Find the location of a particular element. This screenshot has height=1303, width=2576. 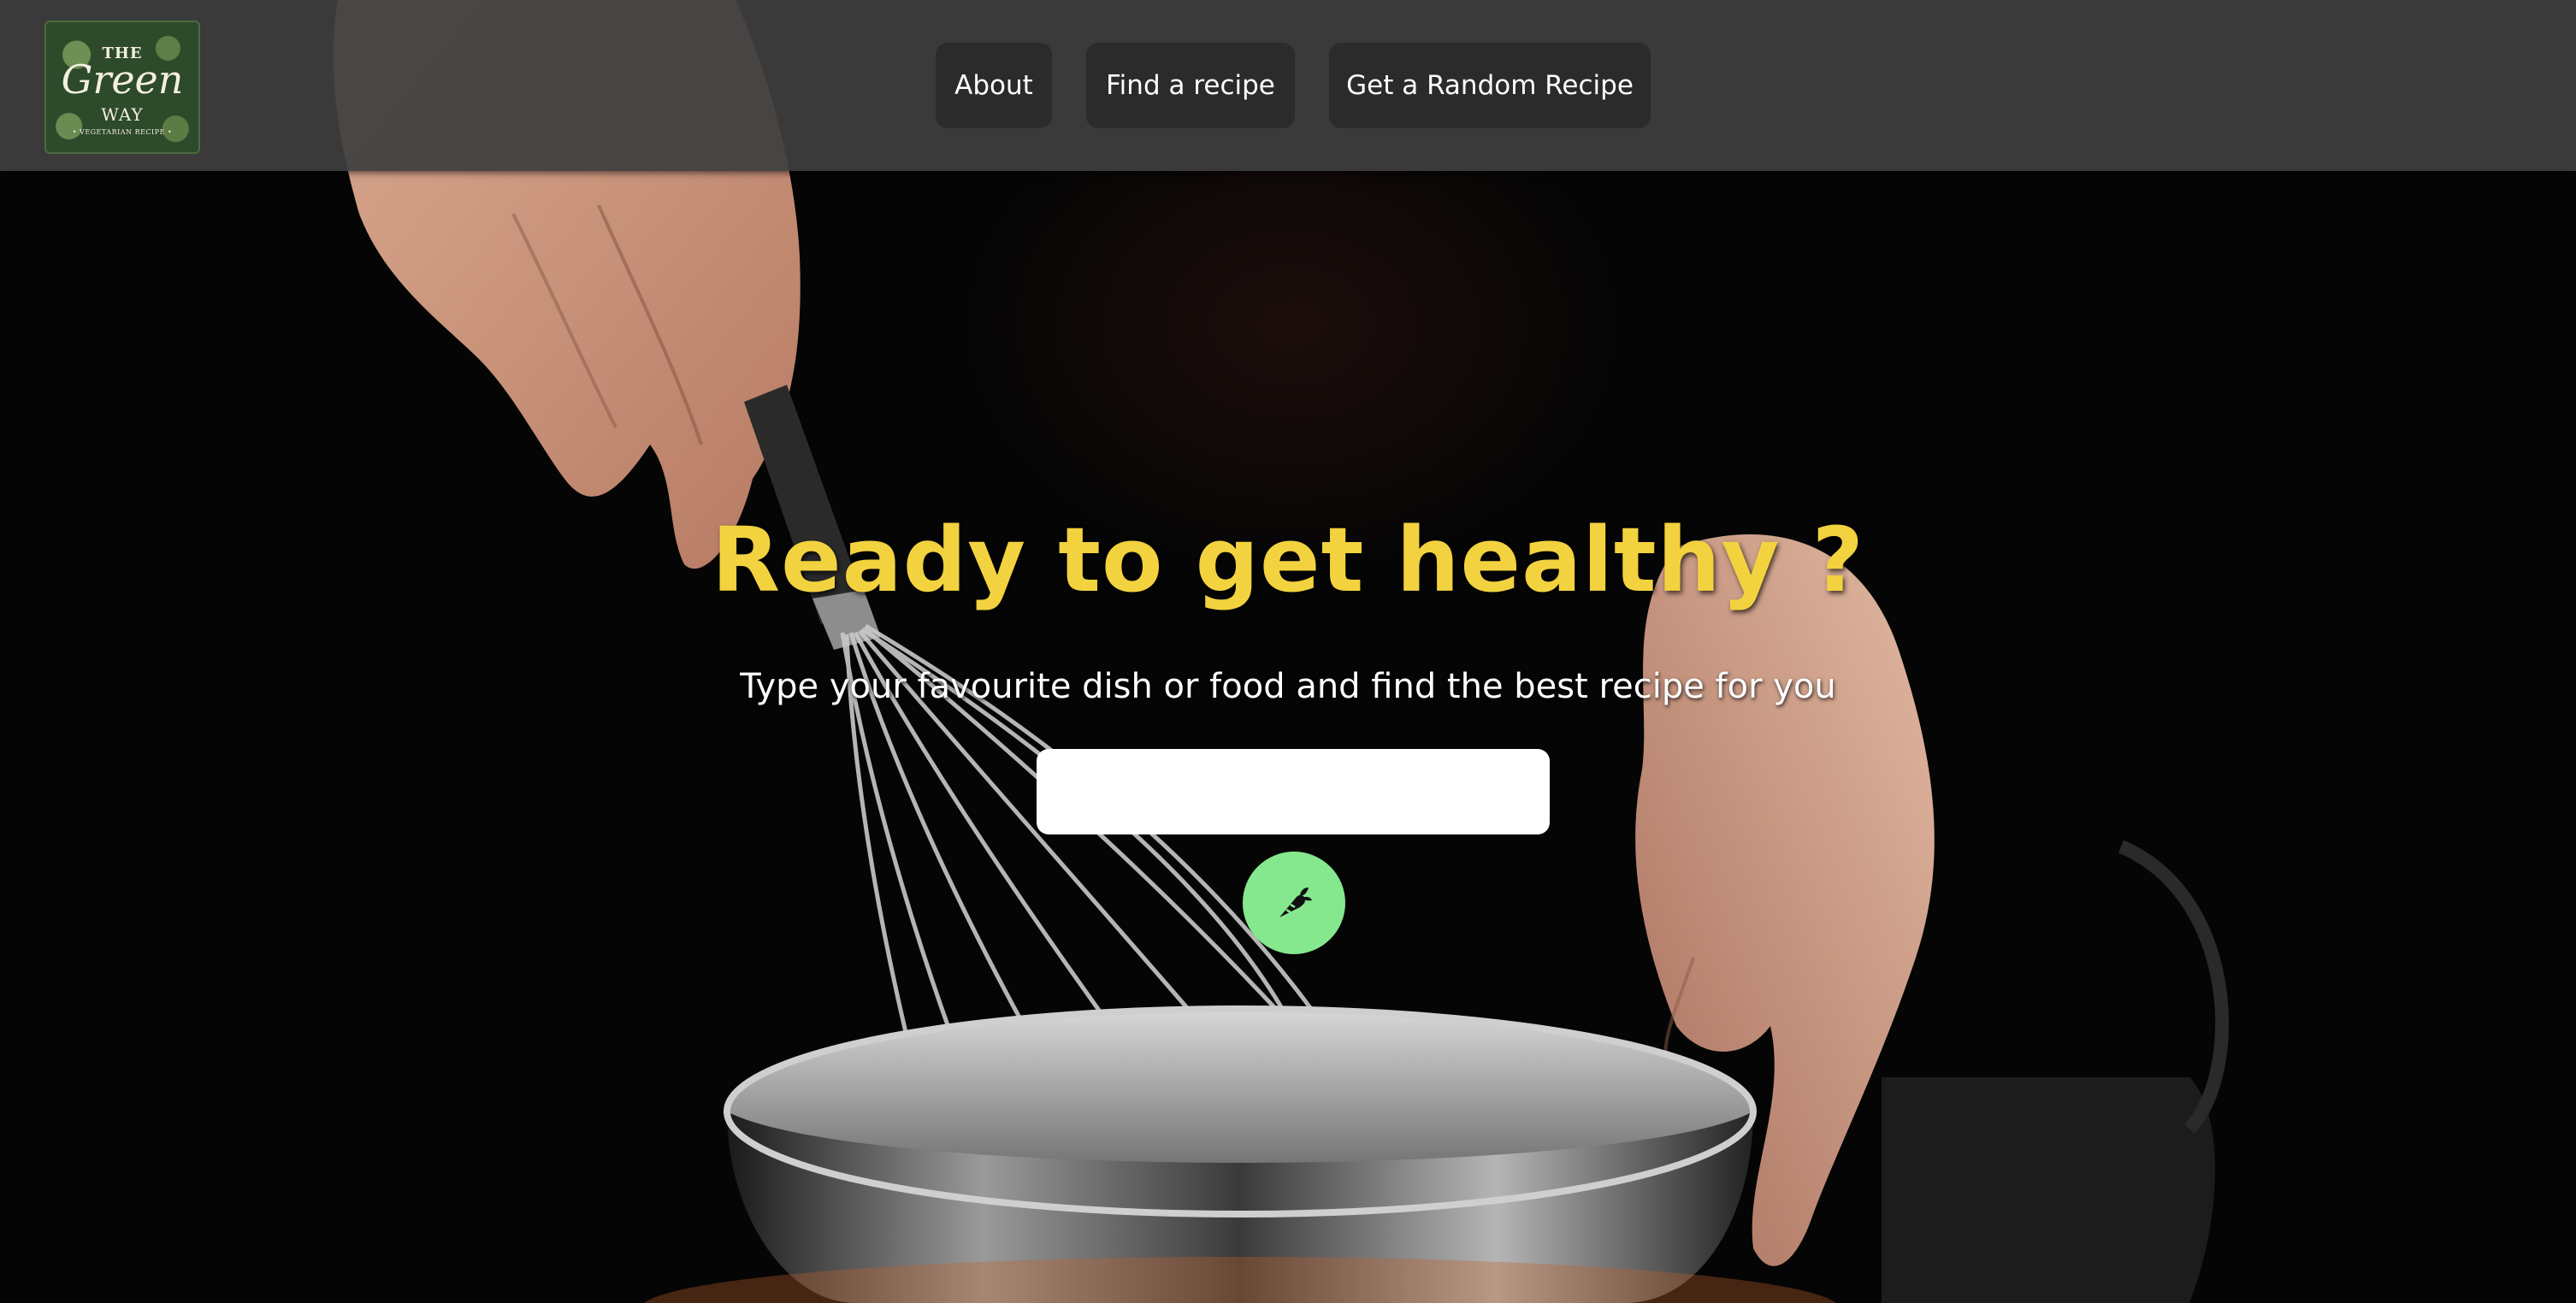

logo-tagline: • VEGETARIAN RECIPE • is located at coordinates (122, 132).